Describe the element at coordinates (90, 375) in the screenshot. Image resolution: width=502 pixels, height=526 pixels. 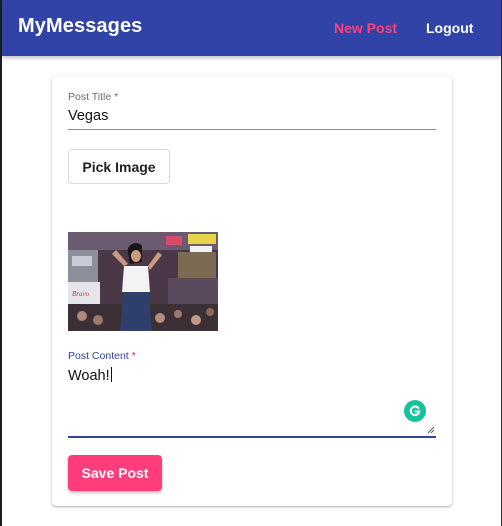
I see `post-content-textarea: Woah!` at that location.